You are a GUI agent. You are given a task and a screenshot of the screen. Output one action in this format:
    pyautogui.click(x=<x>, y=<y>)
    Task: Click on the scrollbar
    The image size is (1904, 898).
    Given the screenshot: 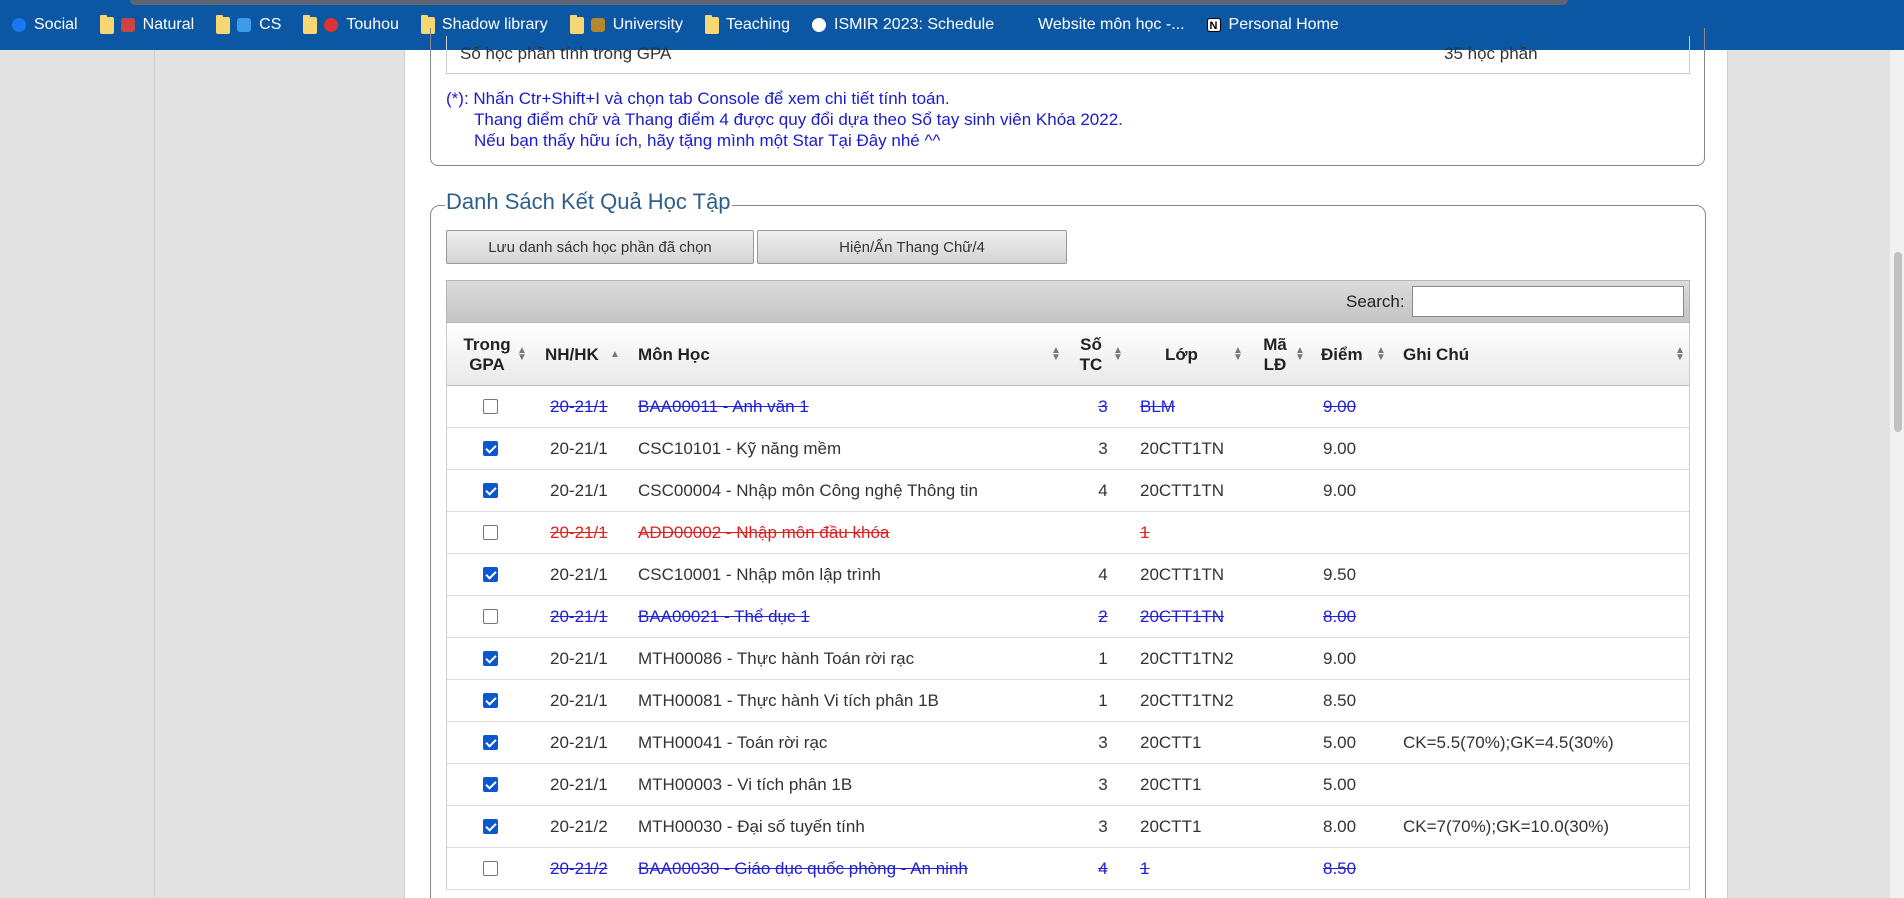 What is the action you would take?
    pyautogui.click(x=1897, y=474)
    